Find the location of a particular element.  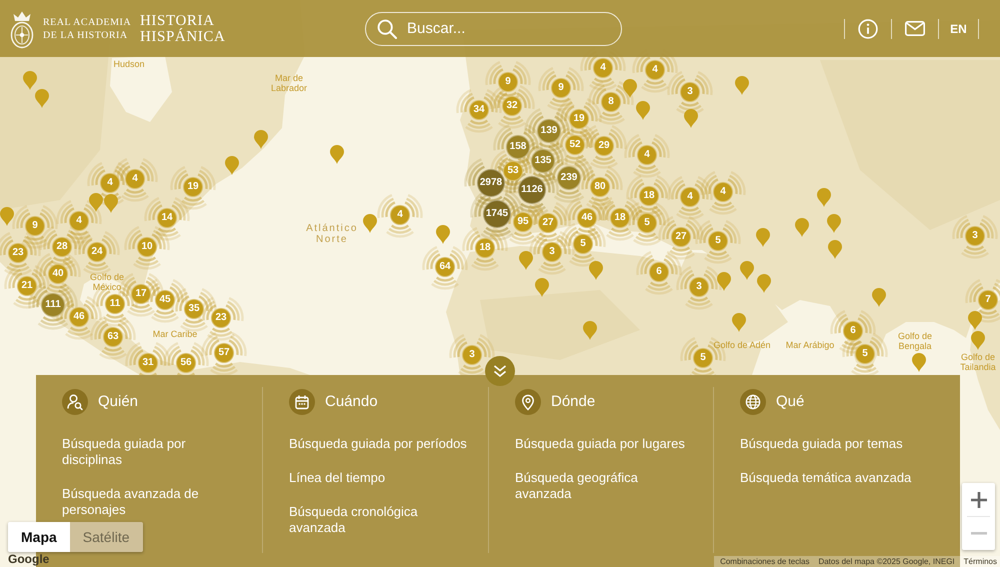

search-link: Búsqueda cronológica avanzada is located at coordinates (380, 520).